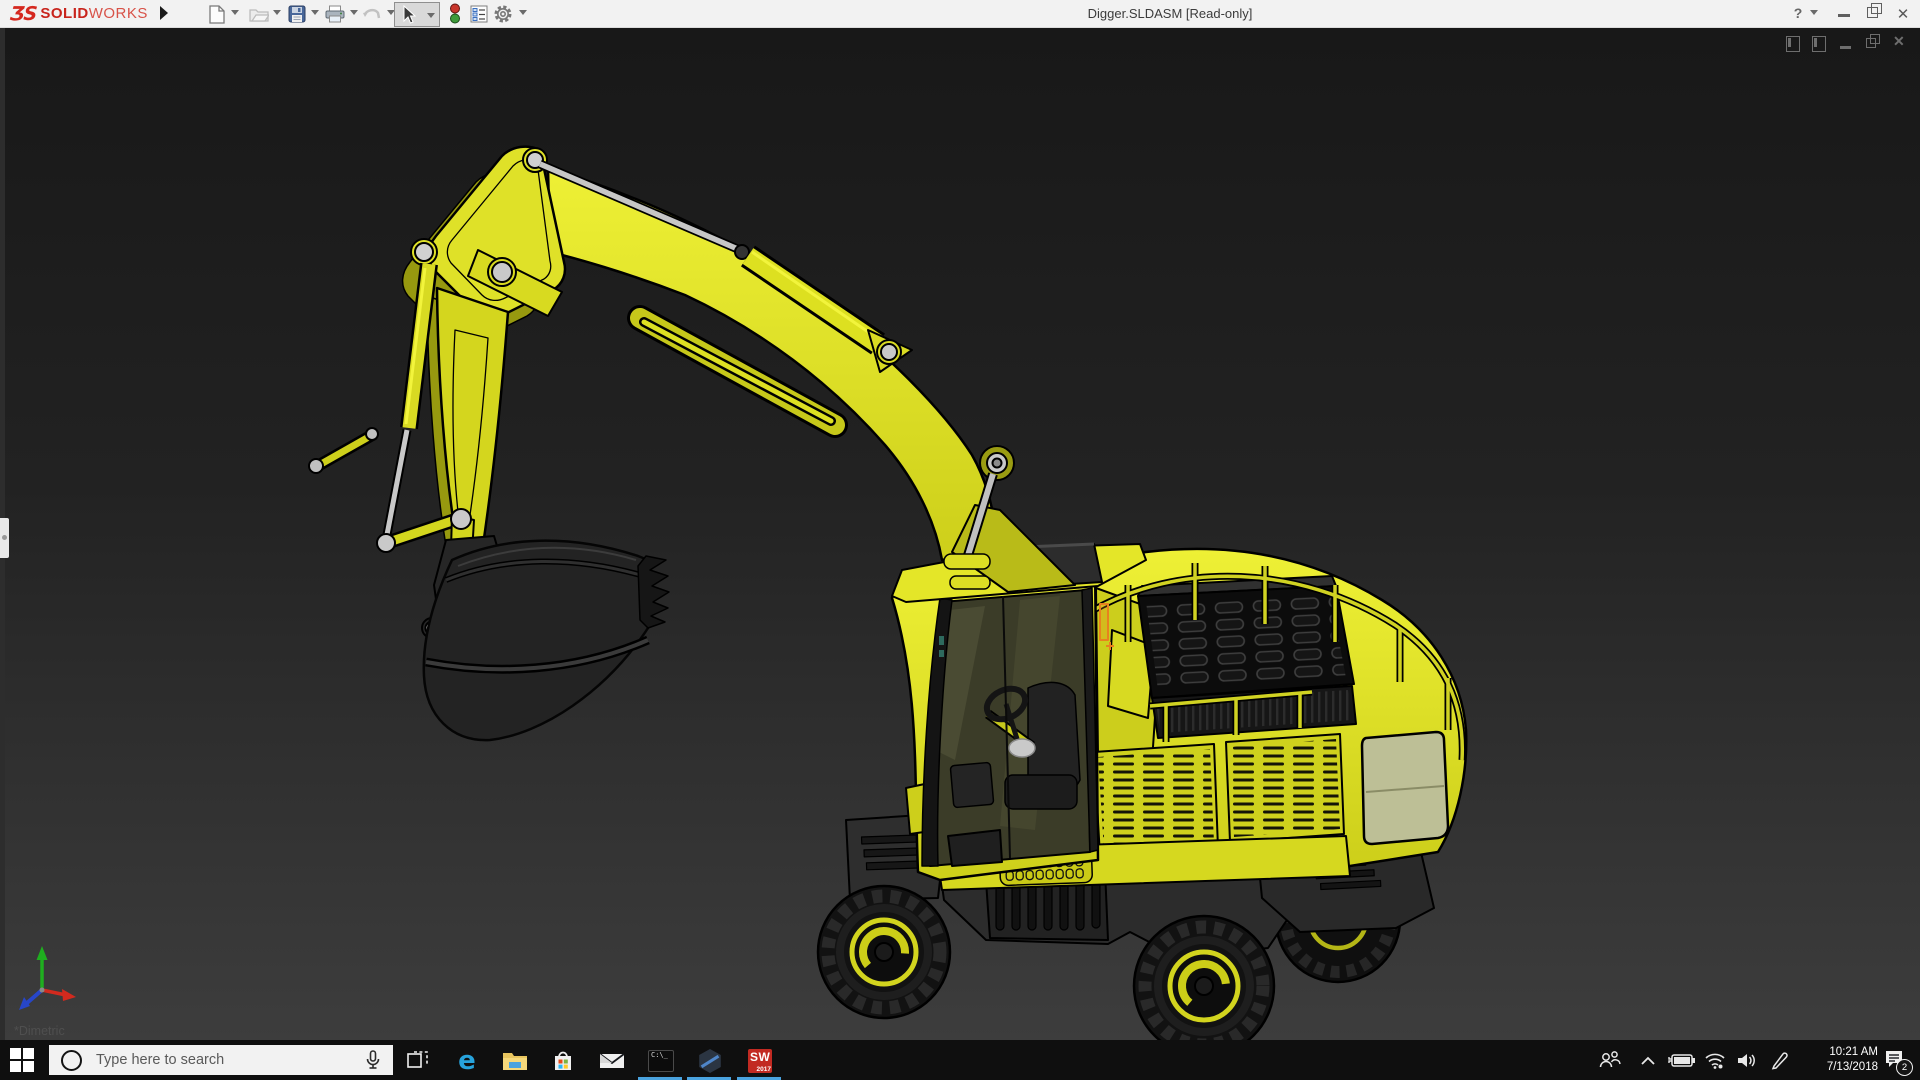 This screenshot has height=1080, width=1920. I want to click on print-button, so click(335, 14).